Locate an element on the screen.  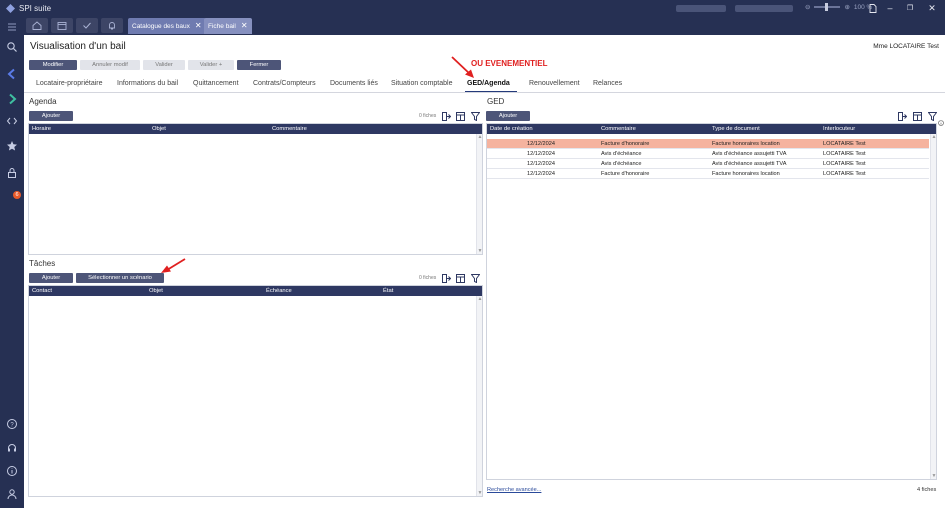
zoom-control: ⊖ ⊕ 100 % is located at coordinates (838, 7).